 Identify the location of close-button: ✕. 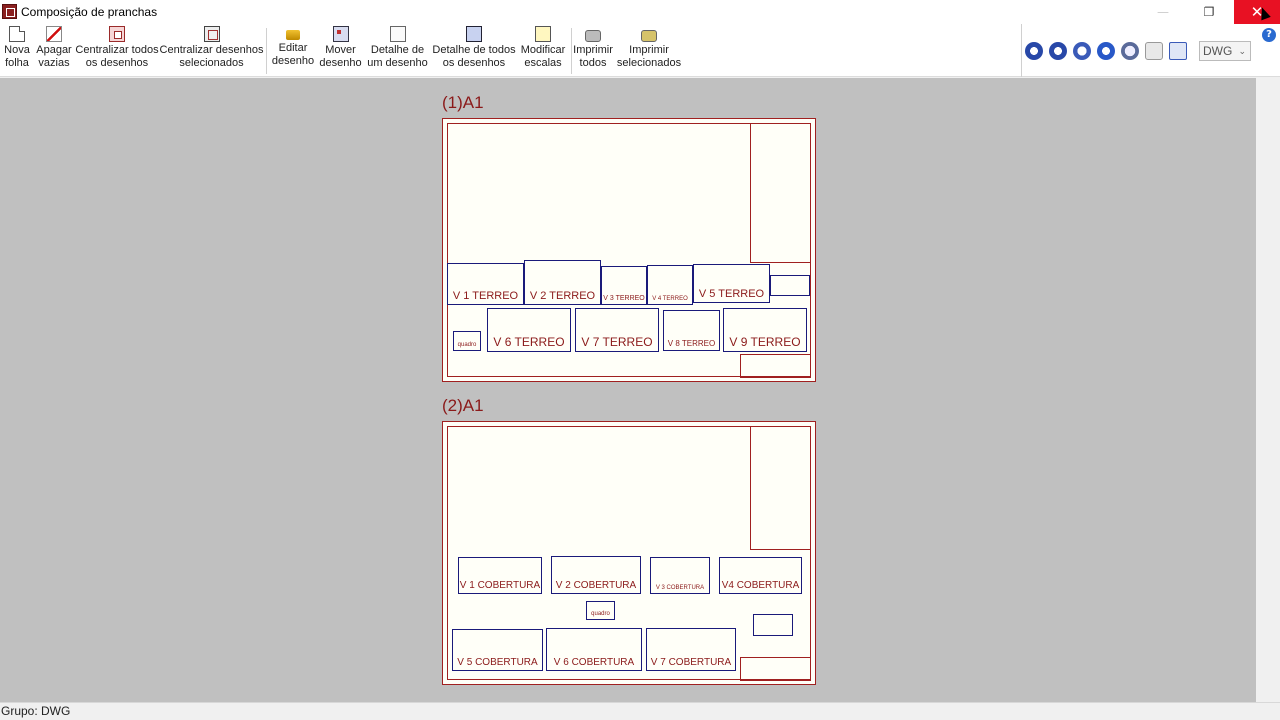
(1257, 12).